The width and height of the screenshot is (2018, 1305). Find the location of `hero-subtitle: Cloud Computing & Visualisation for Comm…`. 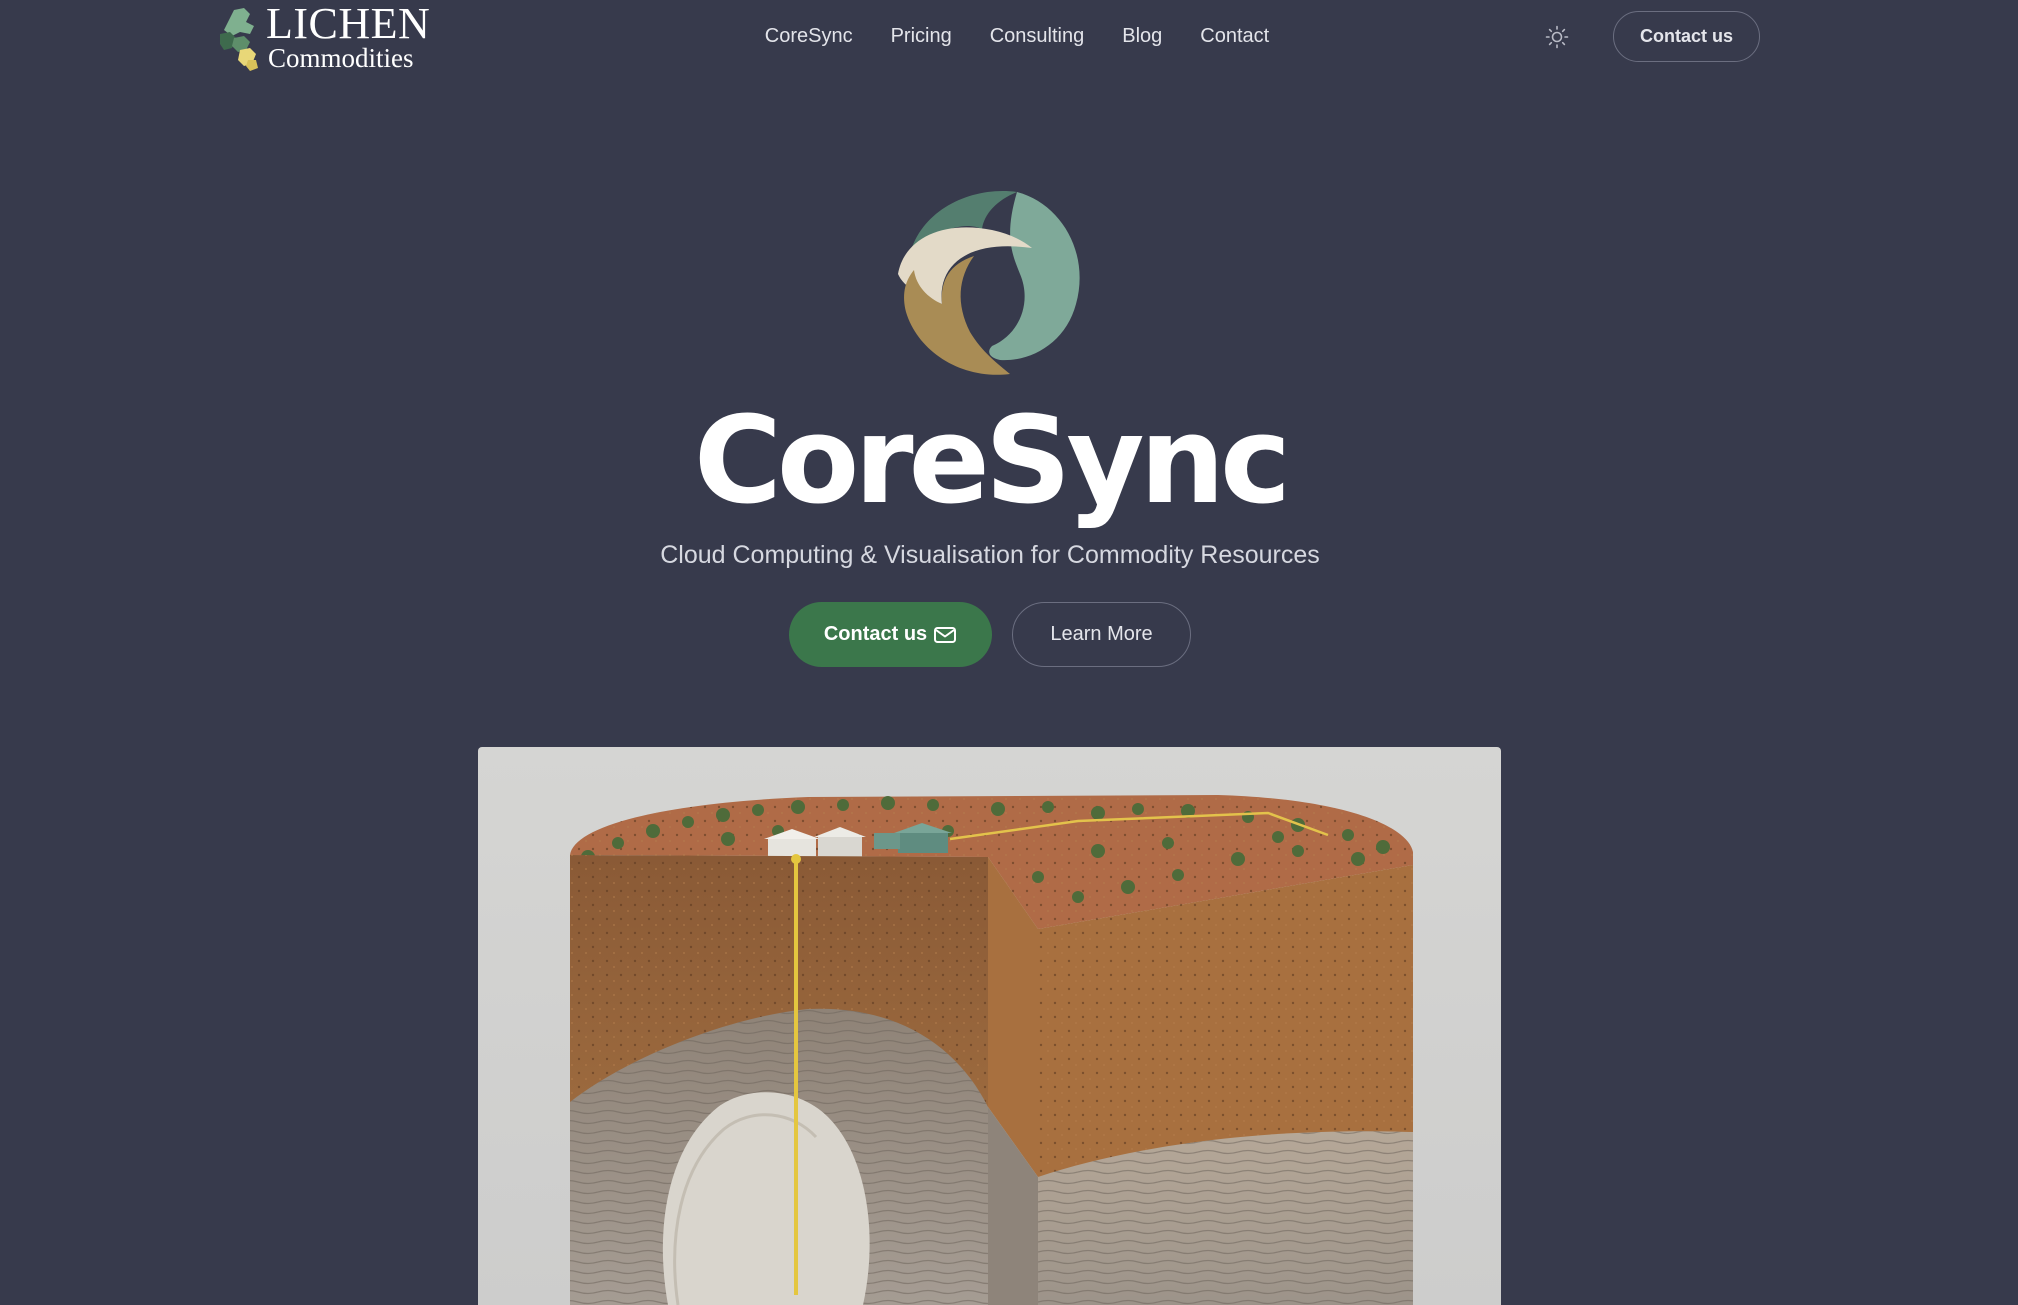

hero-subtitle: Cloud Computing & Visualisation for Comm… is located at coordinates (990, 555).